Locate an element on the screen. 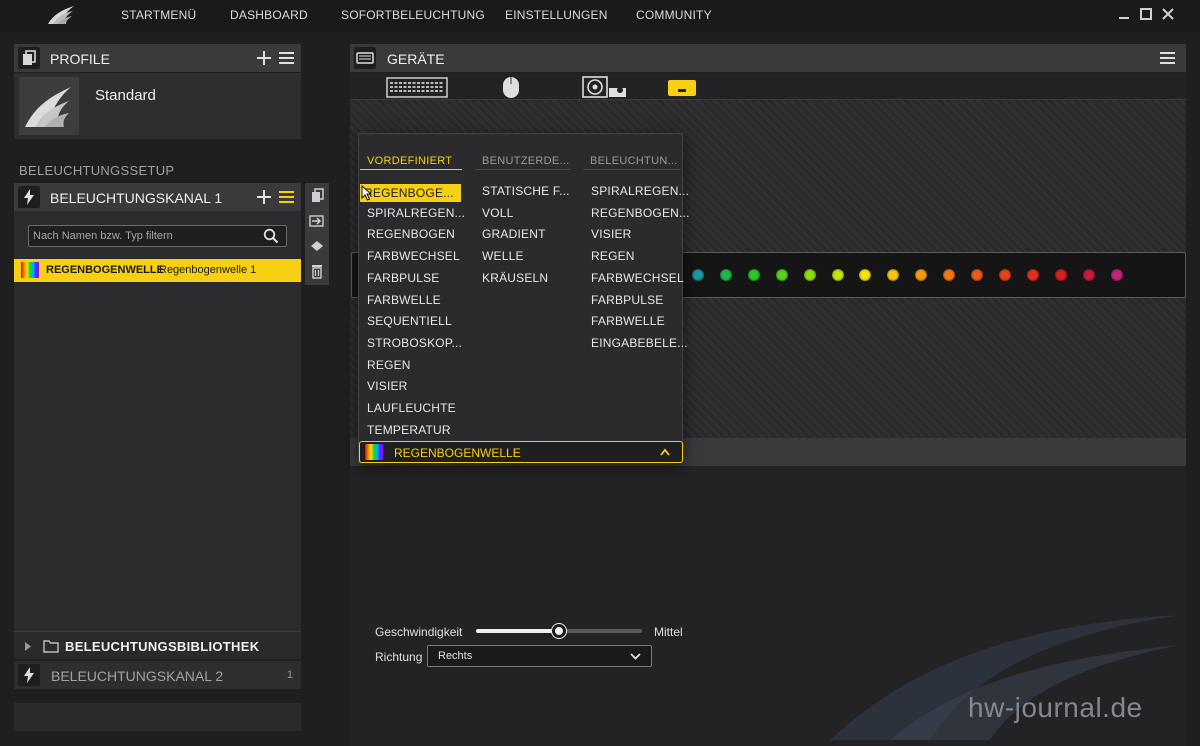 The image size is (1200, 746). speed-slider-fill is located at coordinates (517, 631).